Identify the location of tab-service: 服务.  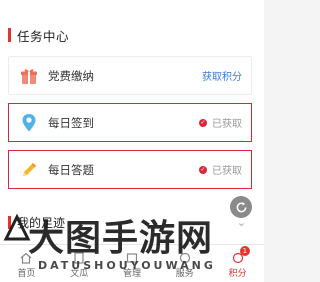
(184, 263).